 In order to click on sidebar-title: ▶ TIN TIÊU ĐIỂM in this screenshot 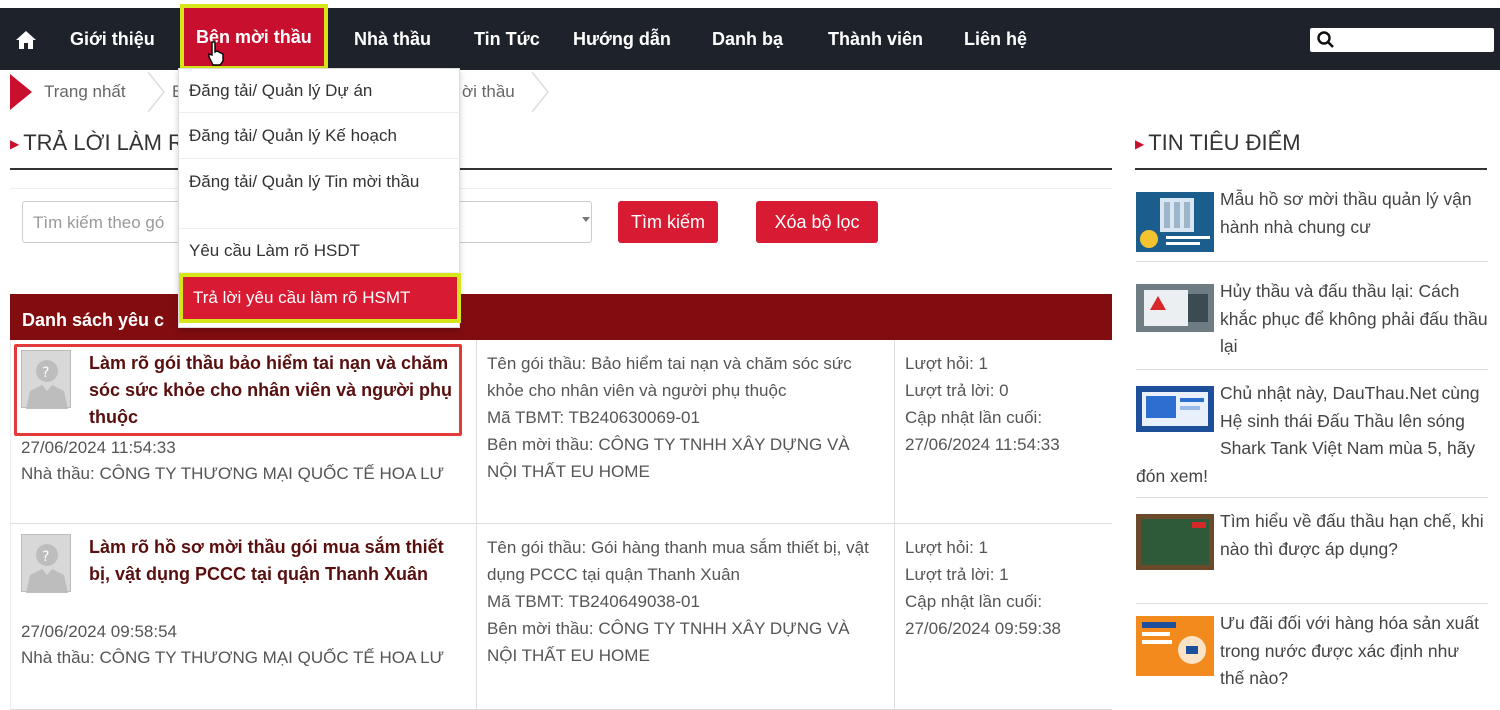, I will do `click(1218, 142)`.